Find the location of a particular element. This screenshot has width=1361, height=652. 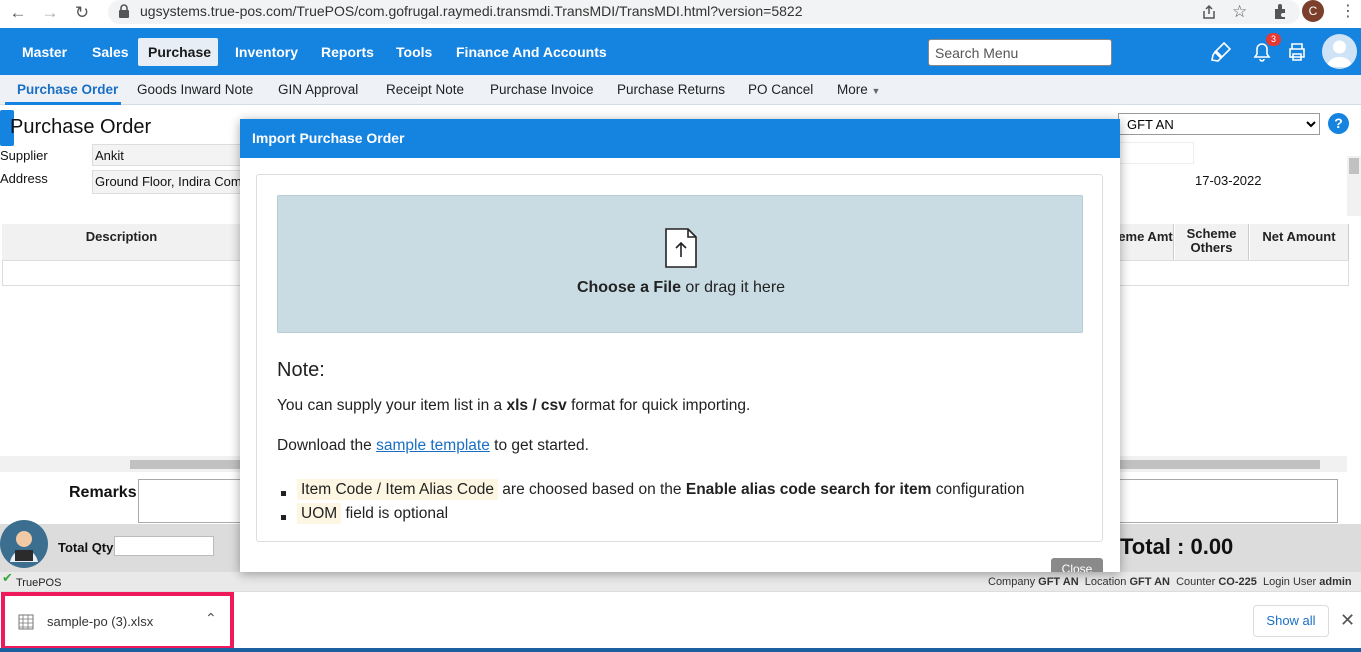

total-qty-label: Total Qty is located at coordinates (86, 547).